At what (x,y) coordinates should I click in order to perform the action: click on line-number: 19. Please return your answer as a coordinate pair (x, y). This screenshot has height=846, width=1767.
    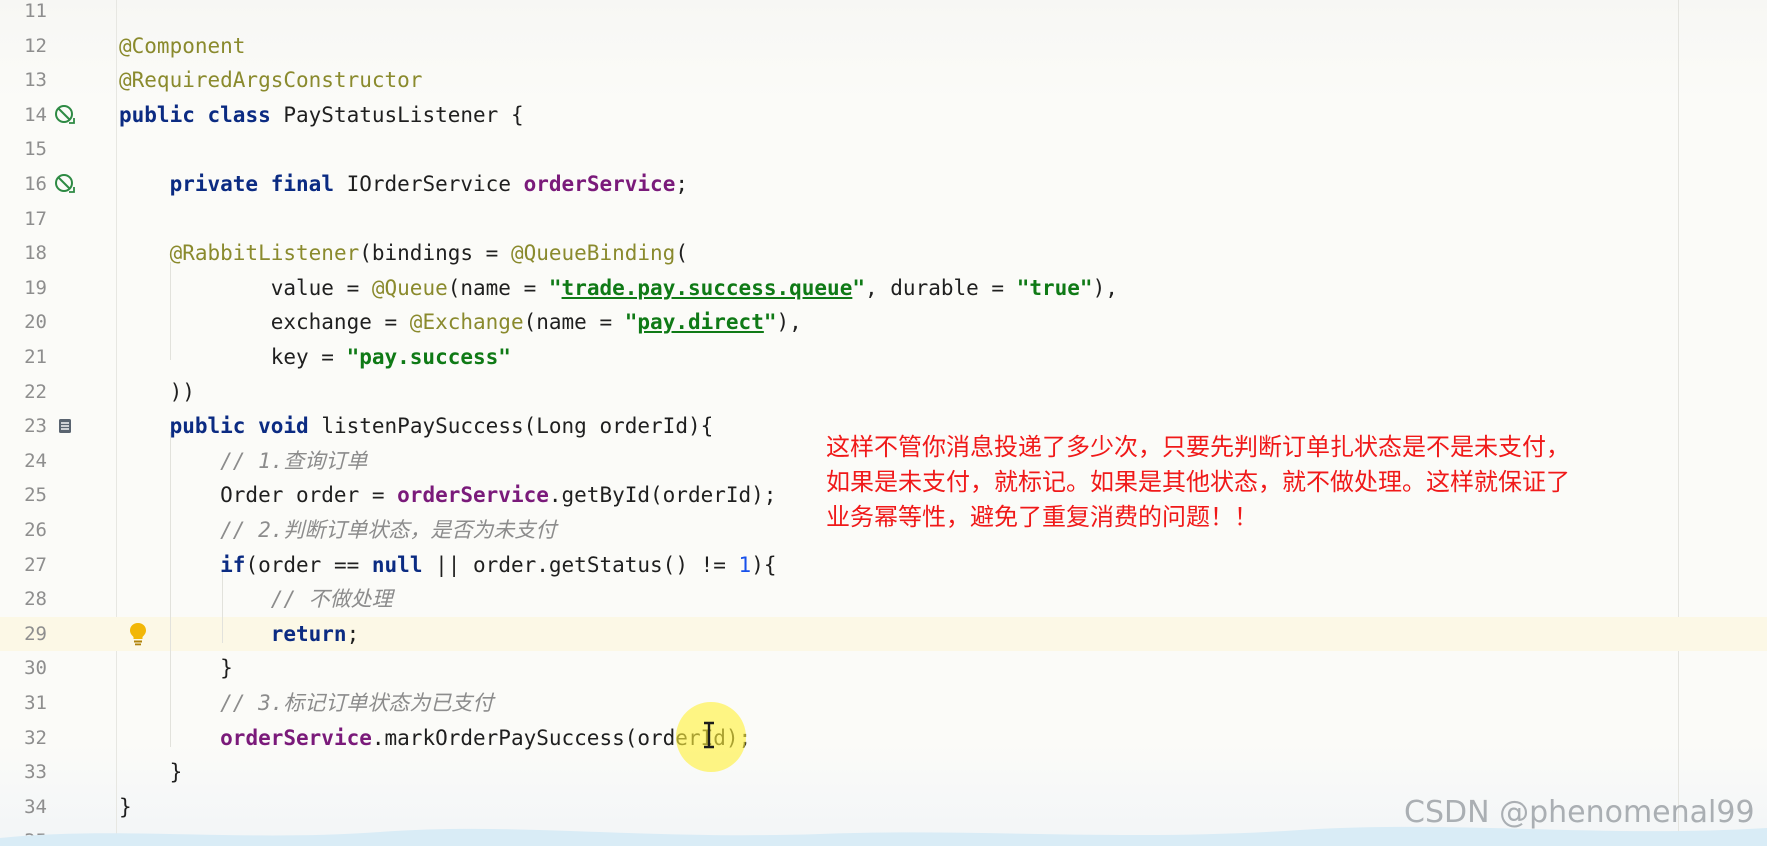
    Looking at the image, I should click on (23, 288).